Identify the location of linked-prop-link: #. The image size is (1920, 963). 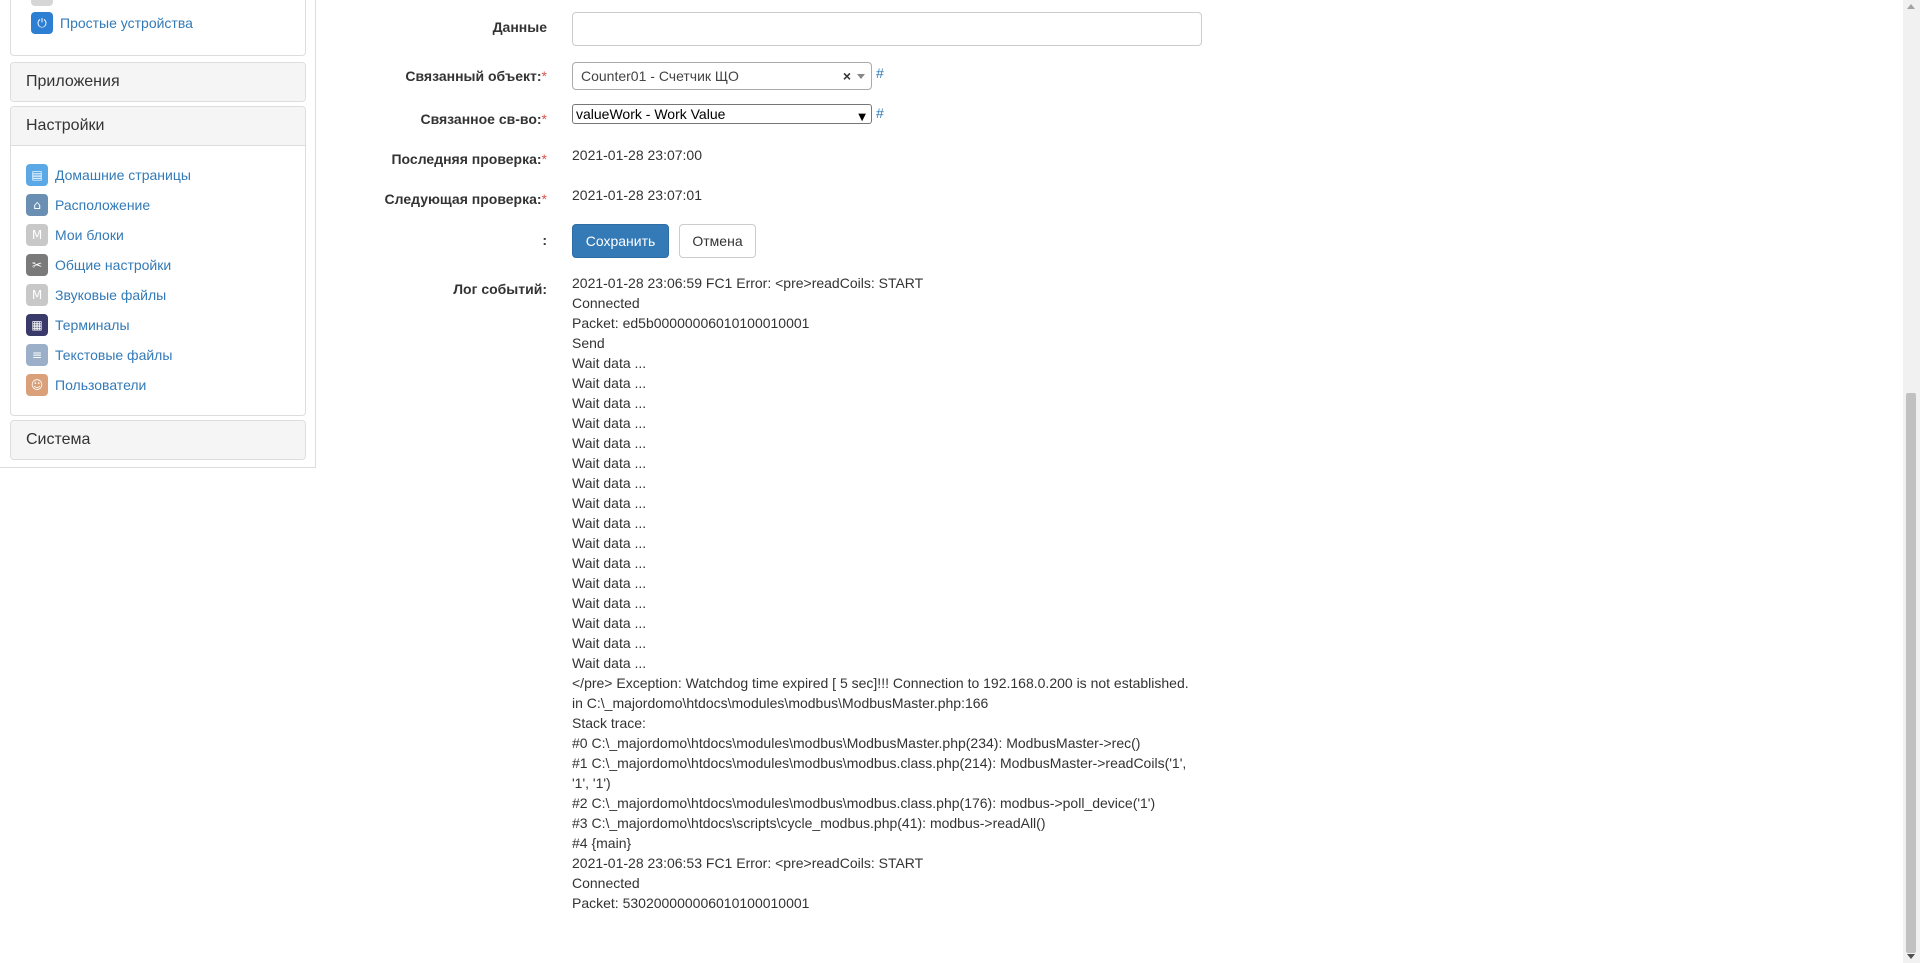
(880, 113).